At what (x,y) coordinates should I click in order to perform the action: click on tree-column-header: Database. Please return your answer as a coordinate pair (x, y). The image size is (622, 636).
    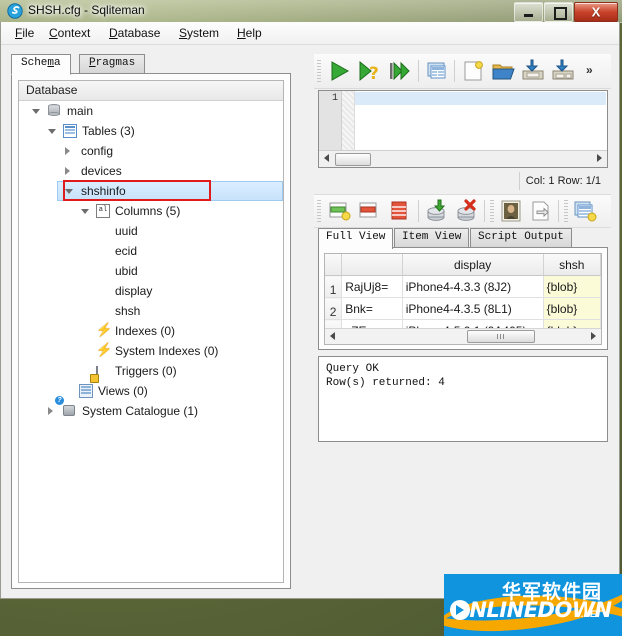
    Looking at the image, I should click on (151, 91).